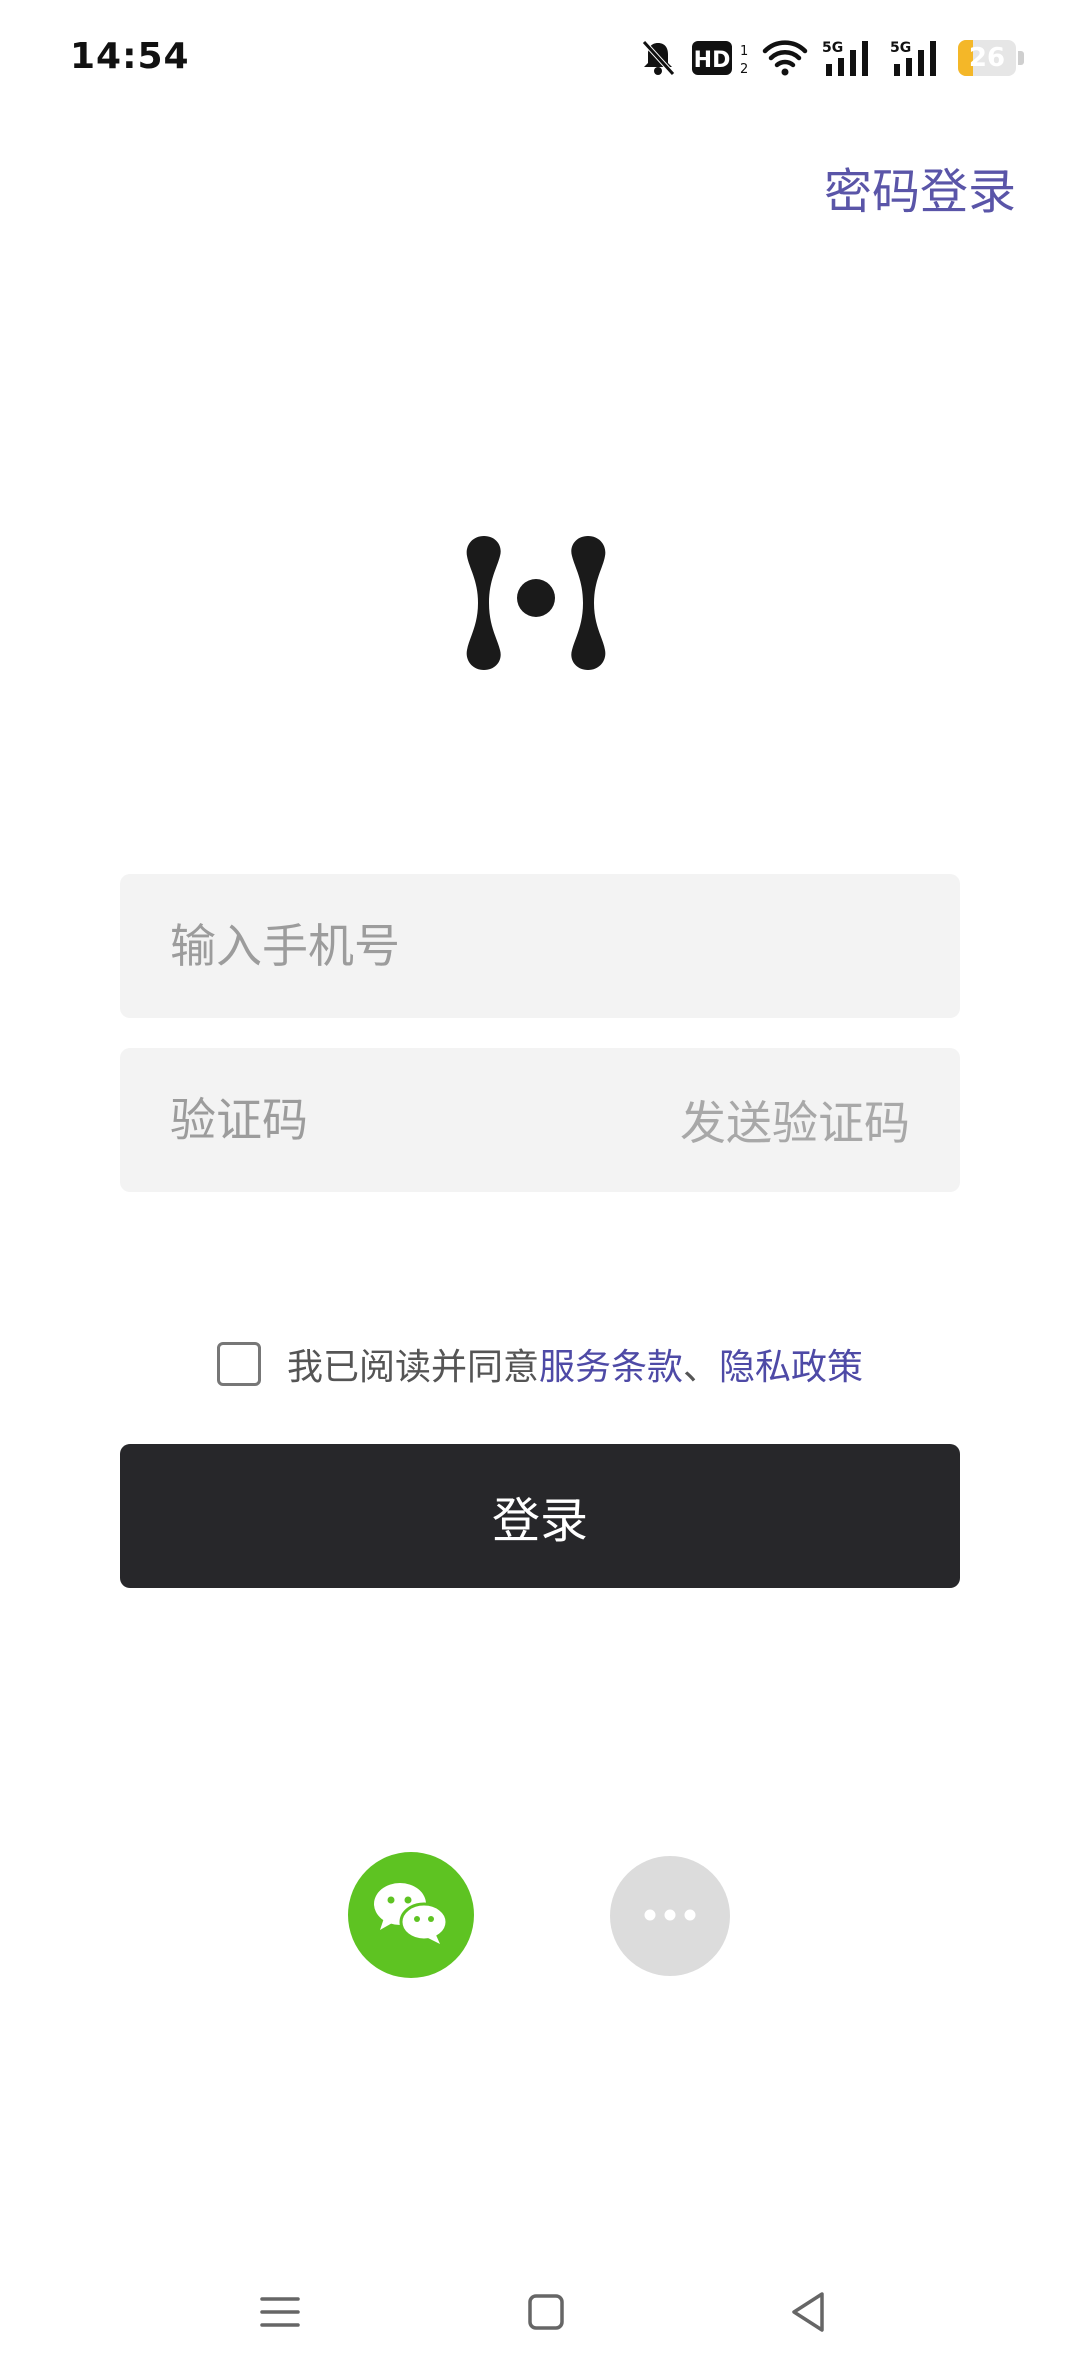 This screenshot has height=2376, width=1080. I want to click on back-icon, so click(808, 2312).